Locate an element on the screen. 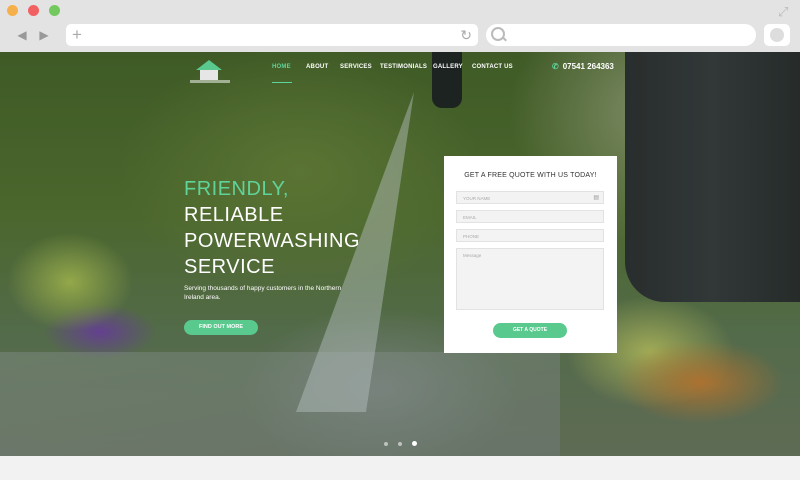  message-field: Message is located at coordinates (530, 279).